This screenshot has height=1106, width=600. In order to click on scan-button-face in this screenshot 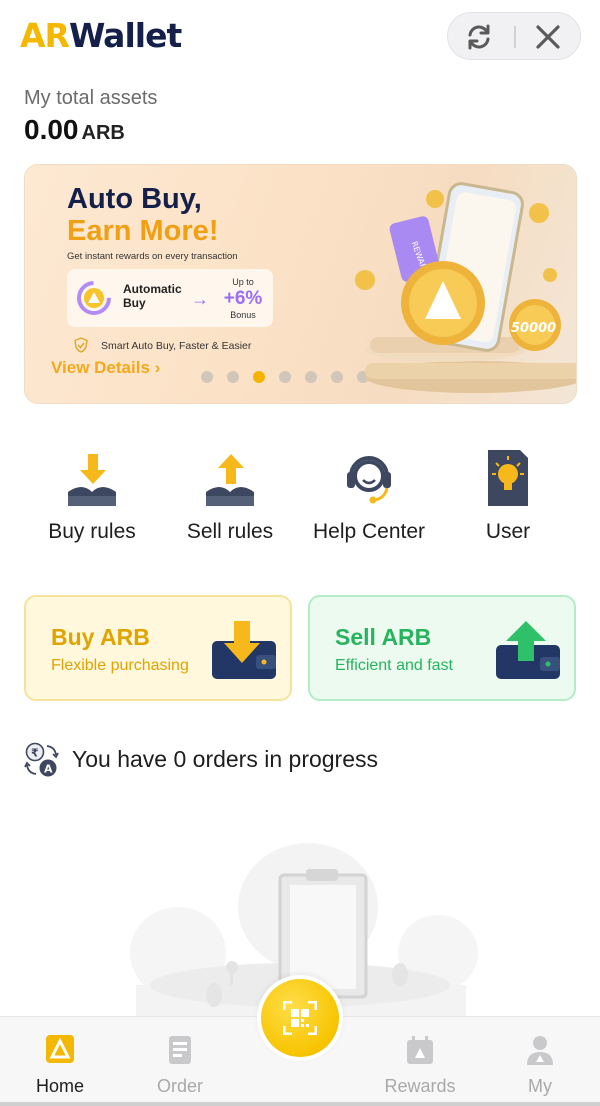, I will do `click(300, 1018)`.